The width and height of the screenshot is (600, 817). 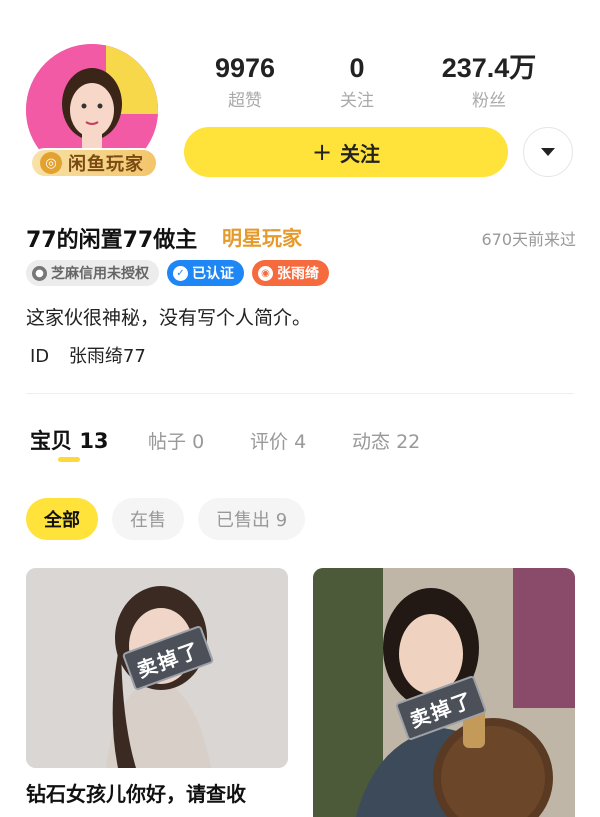 I want to click on active-tab-indicator, so click(x=69, y=459).